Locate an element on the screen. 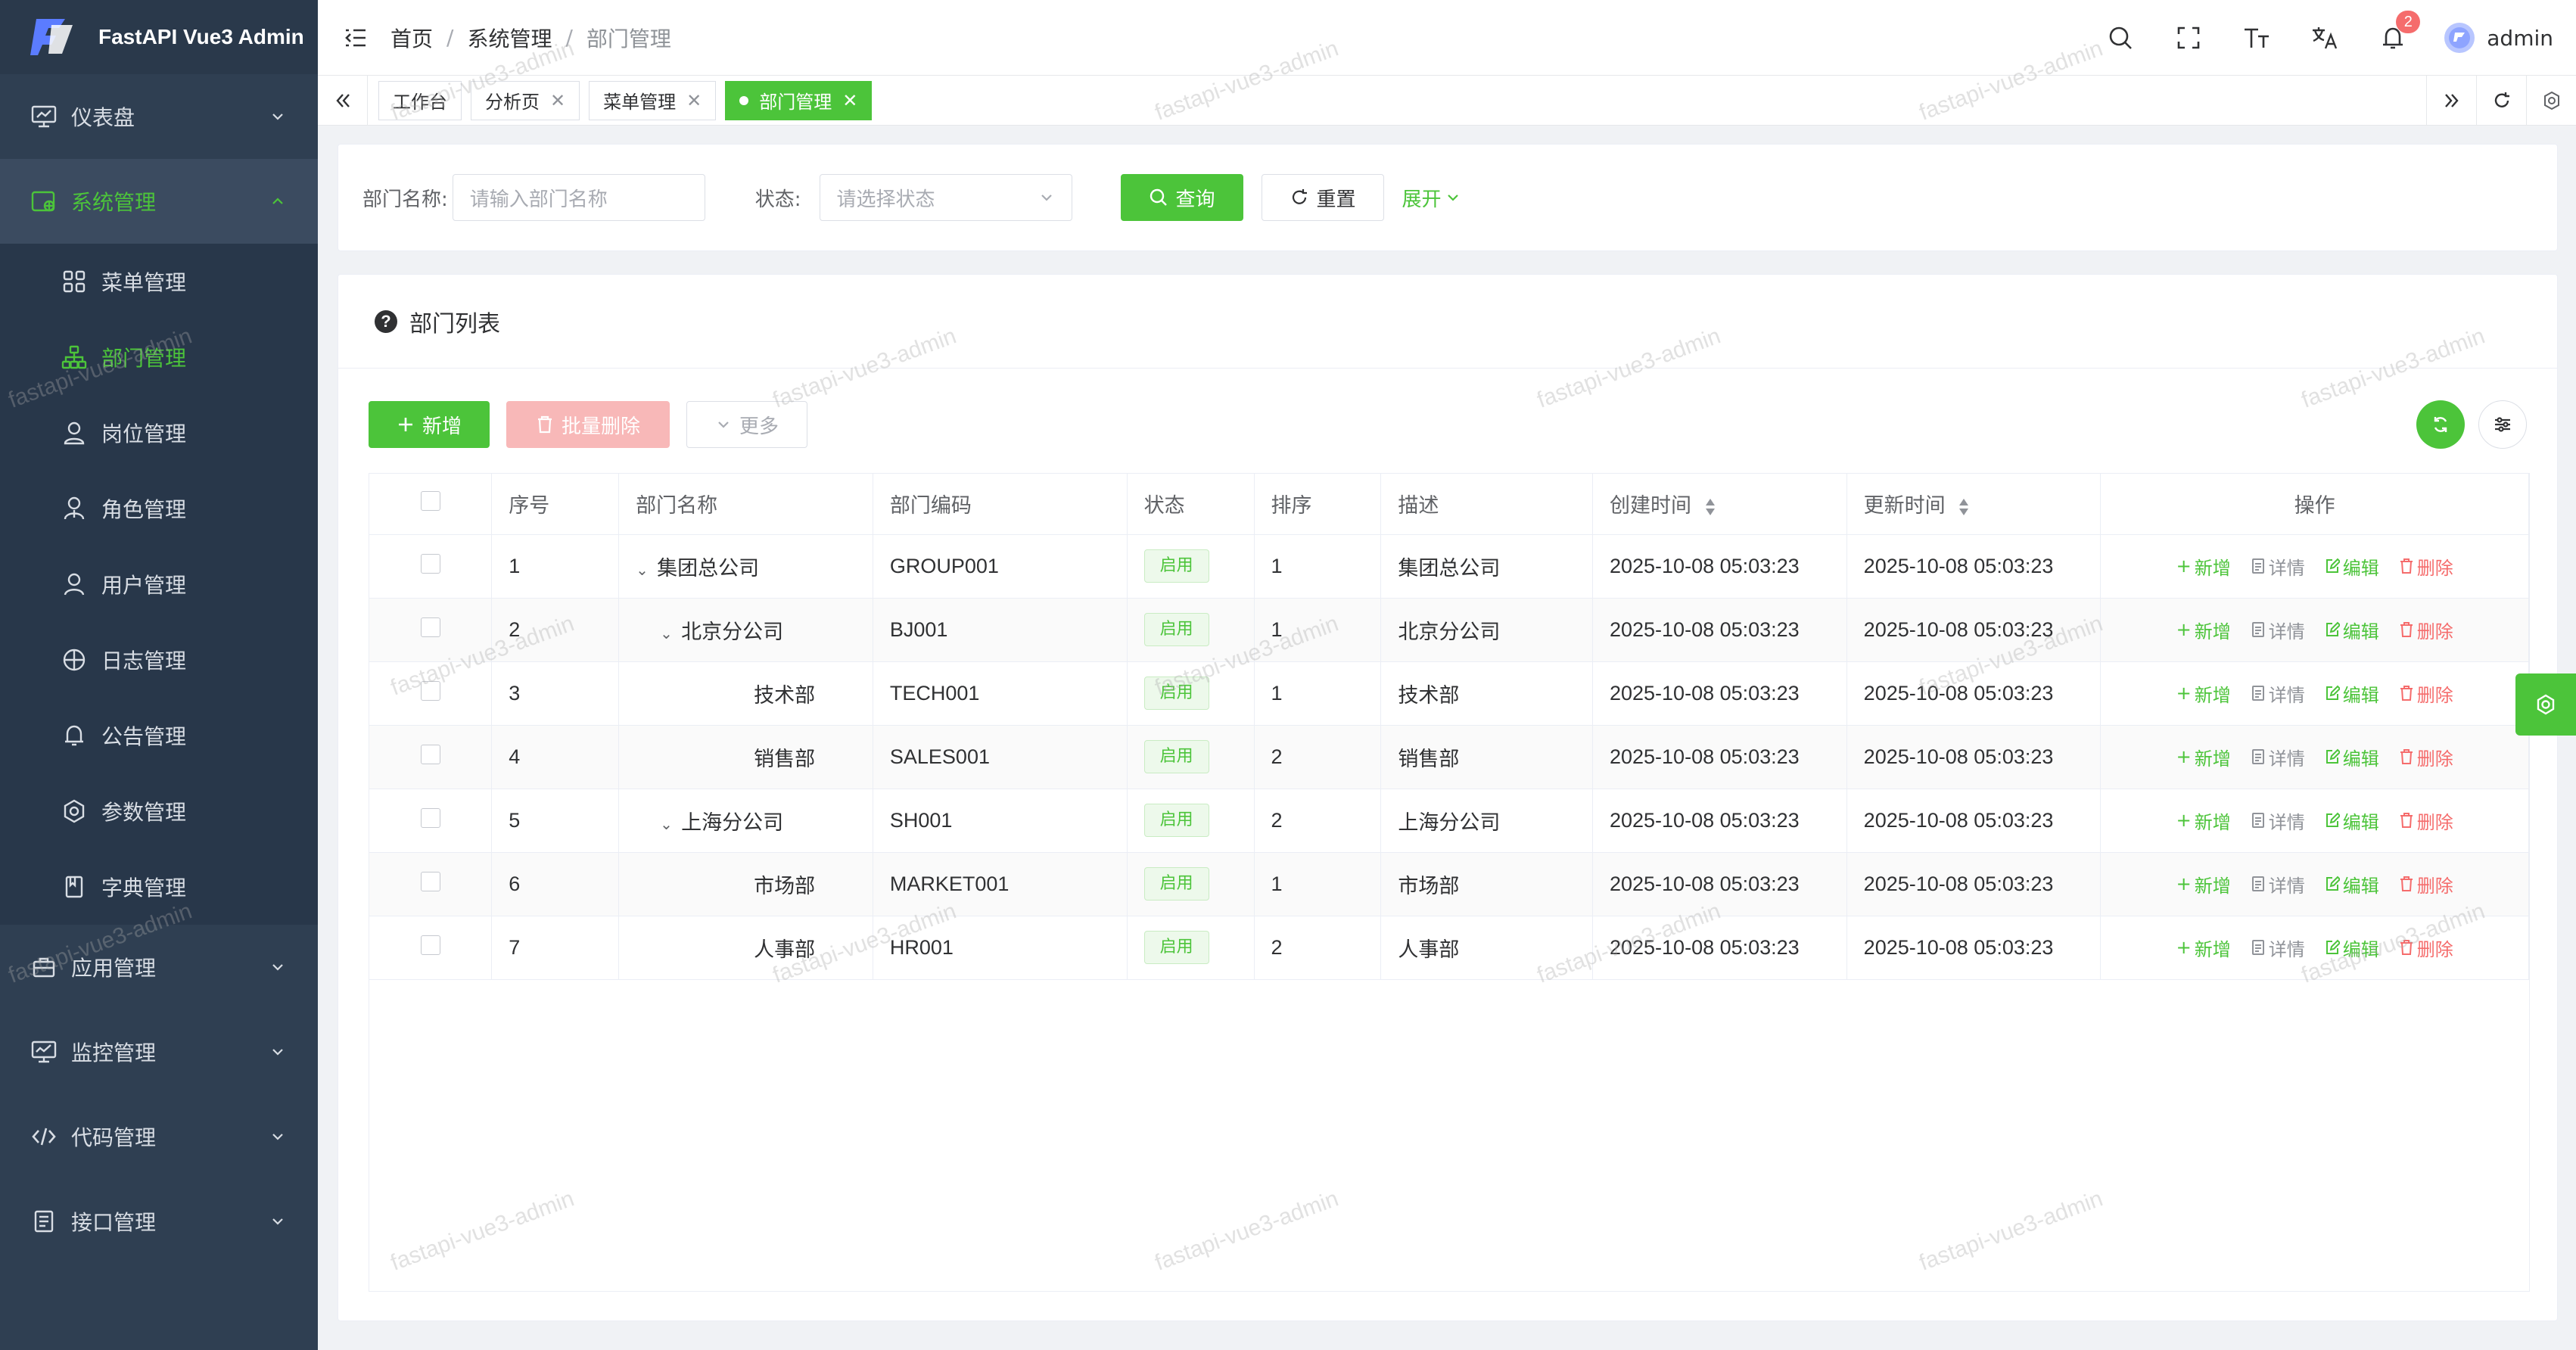 This screenshot has width=2576, height=1350. cell-order: 1 is located at coordinates (1318, 693).